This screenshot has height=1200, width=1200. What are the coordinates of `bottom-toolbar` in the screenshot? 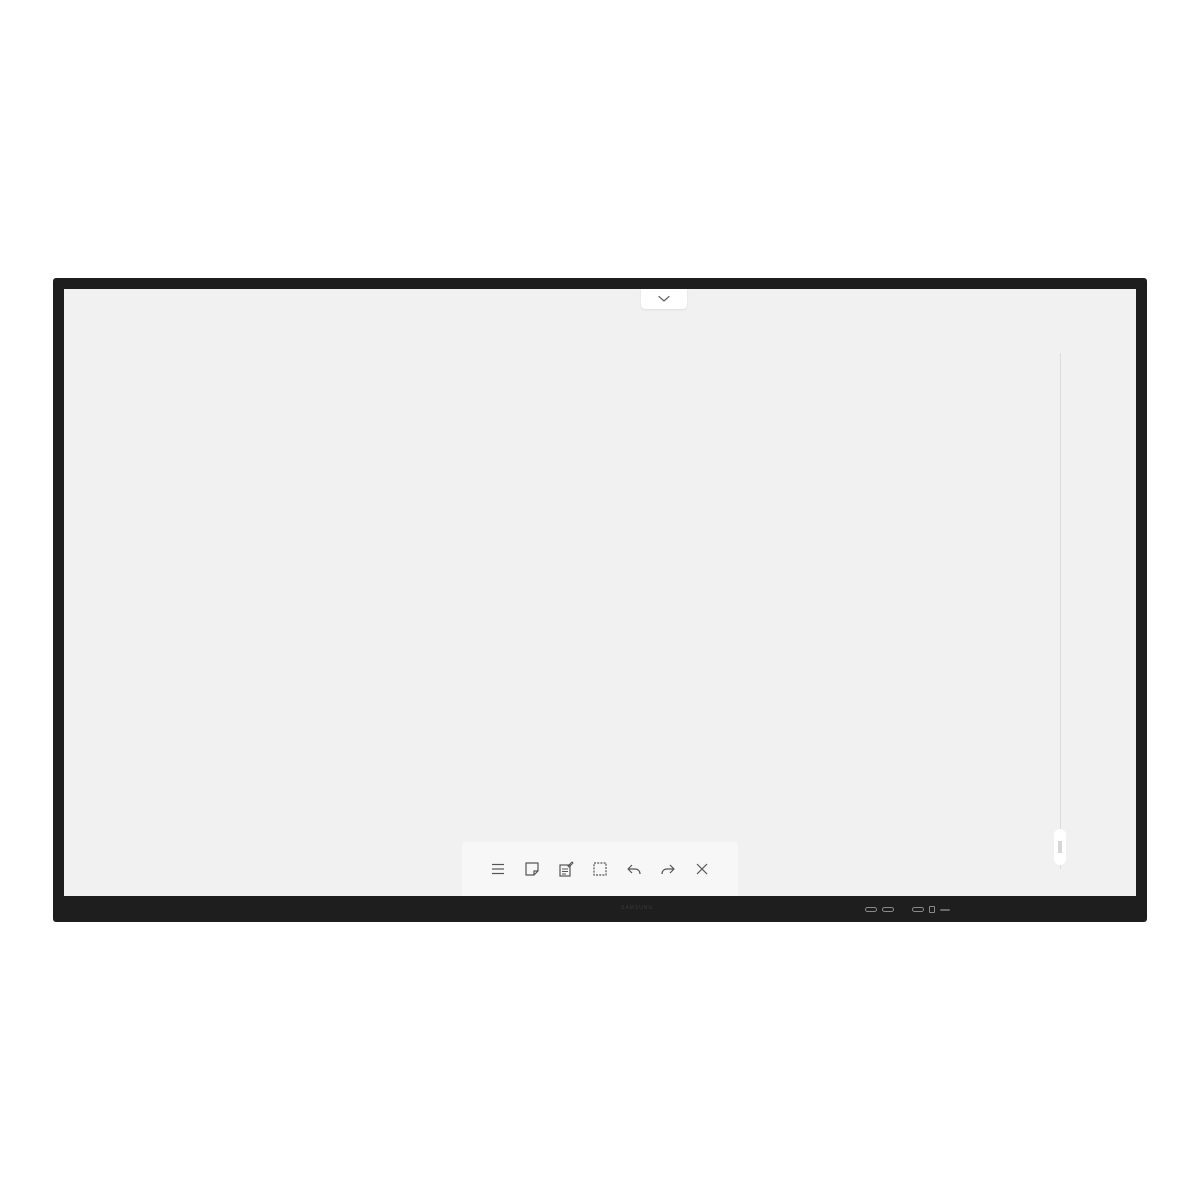 It's located at (600, 869).